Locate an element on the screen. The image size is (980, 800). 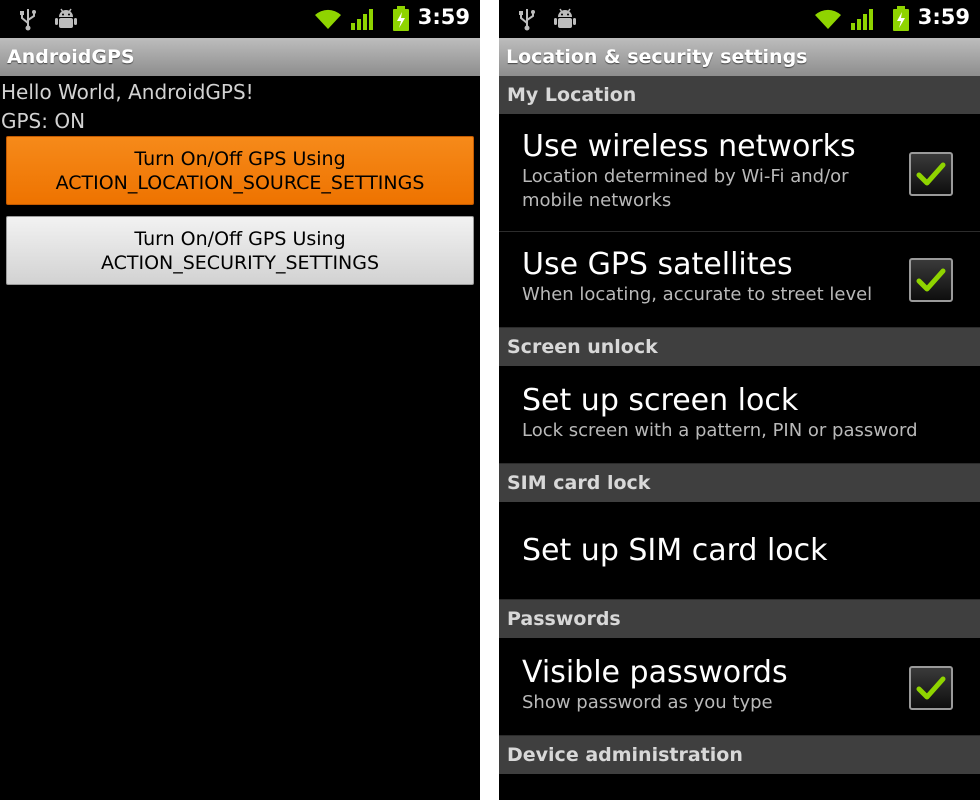
section-header-passwords: Passwords is located at coordinates (739, 619).